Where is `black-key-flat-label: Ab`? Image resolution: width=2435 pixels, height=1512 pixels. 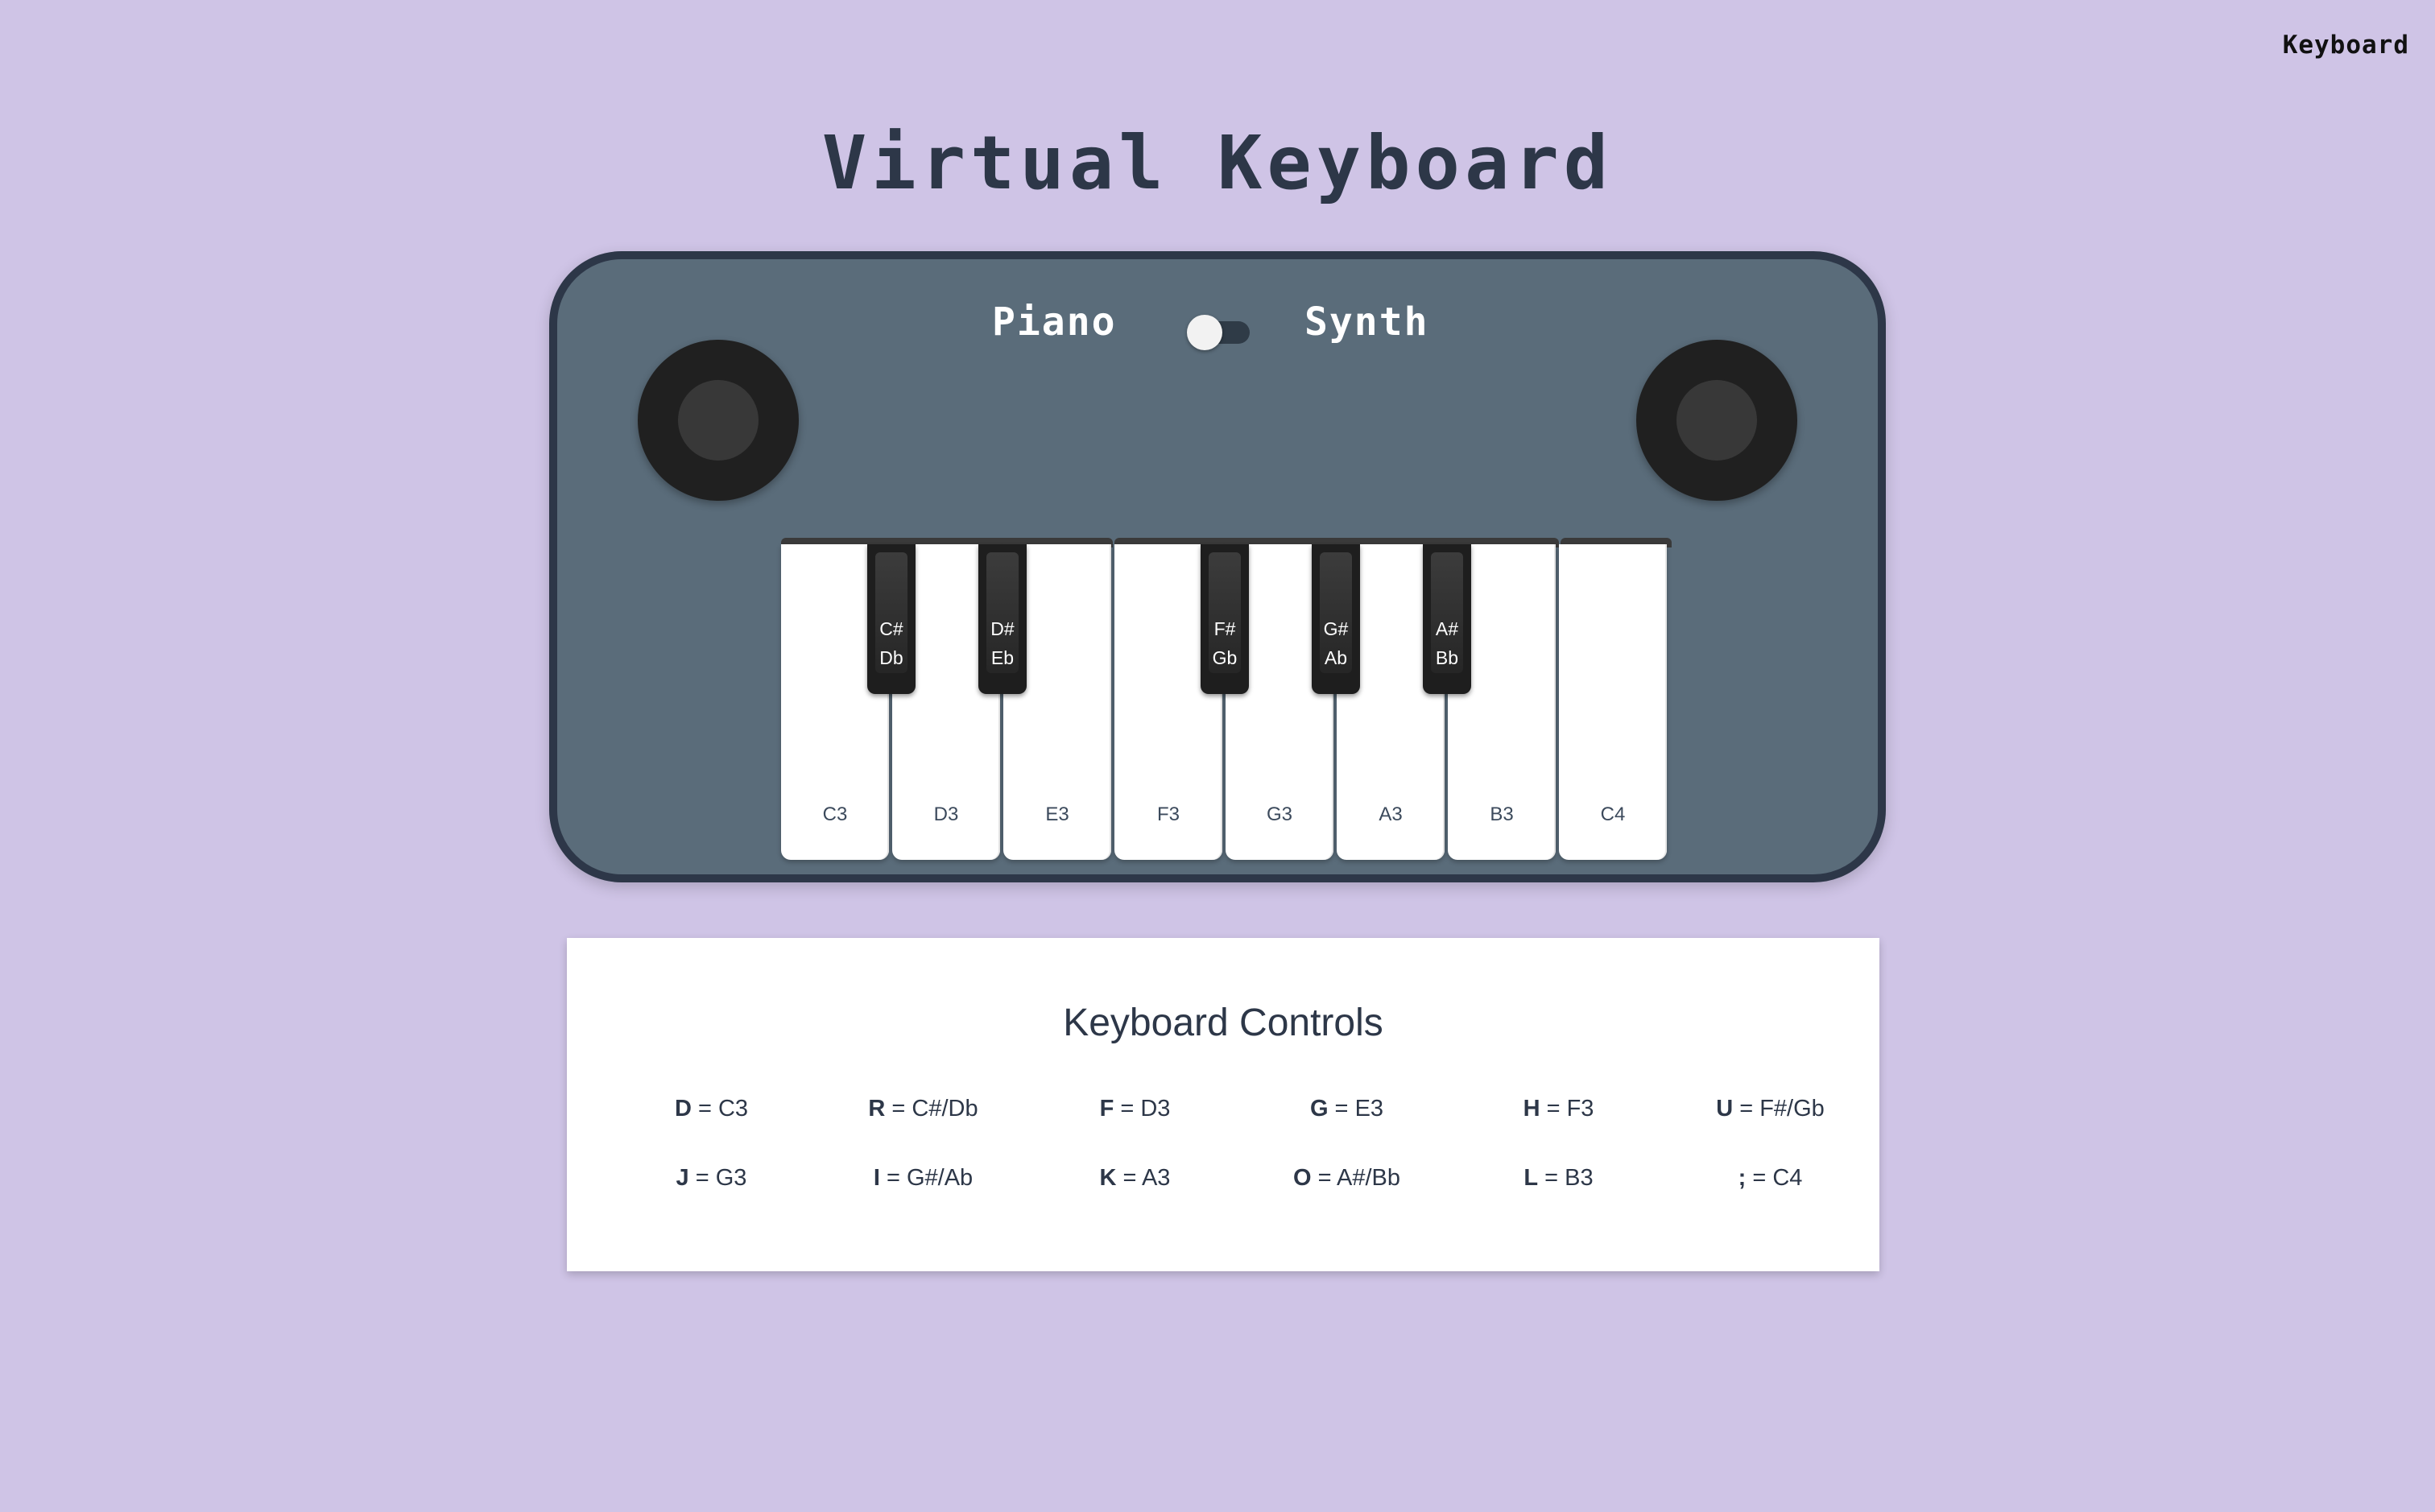 black-key-flat-label: Ab is located at coordinates (1336, 657).